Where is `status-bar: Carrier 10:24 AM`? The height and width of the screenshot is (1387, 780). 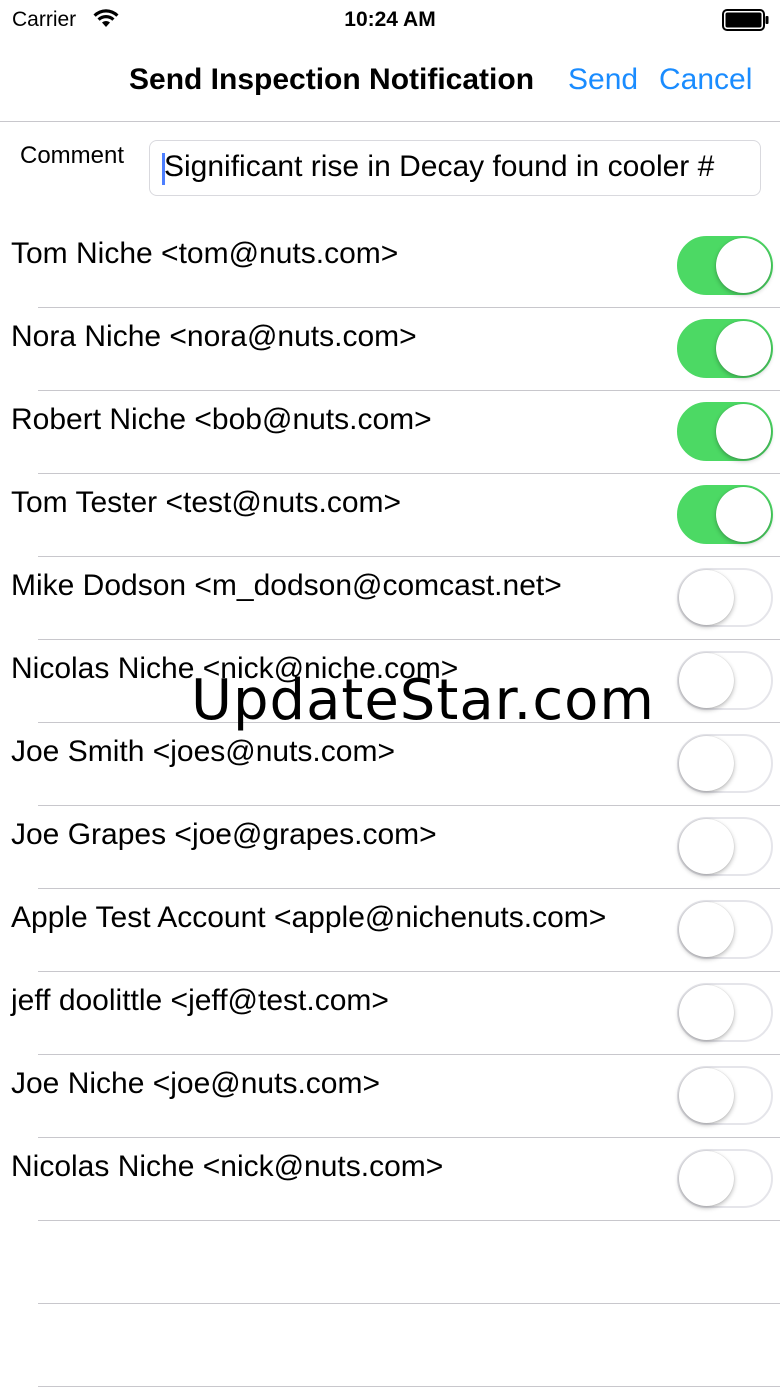
status-bar: Carrier 10:24 AM is located at coordinates (390, 20).